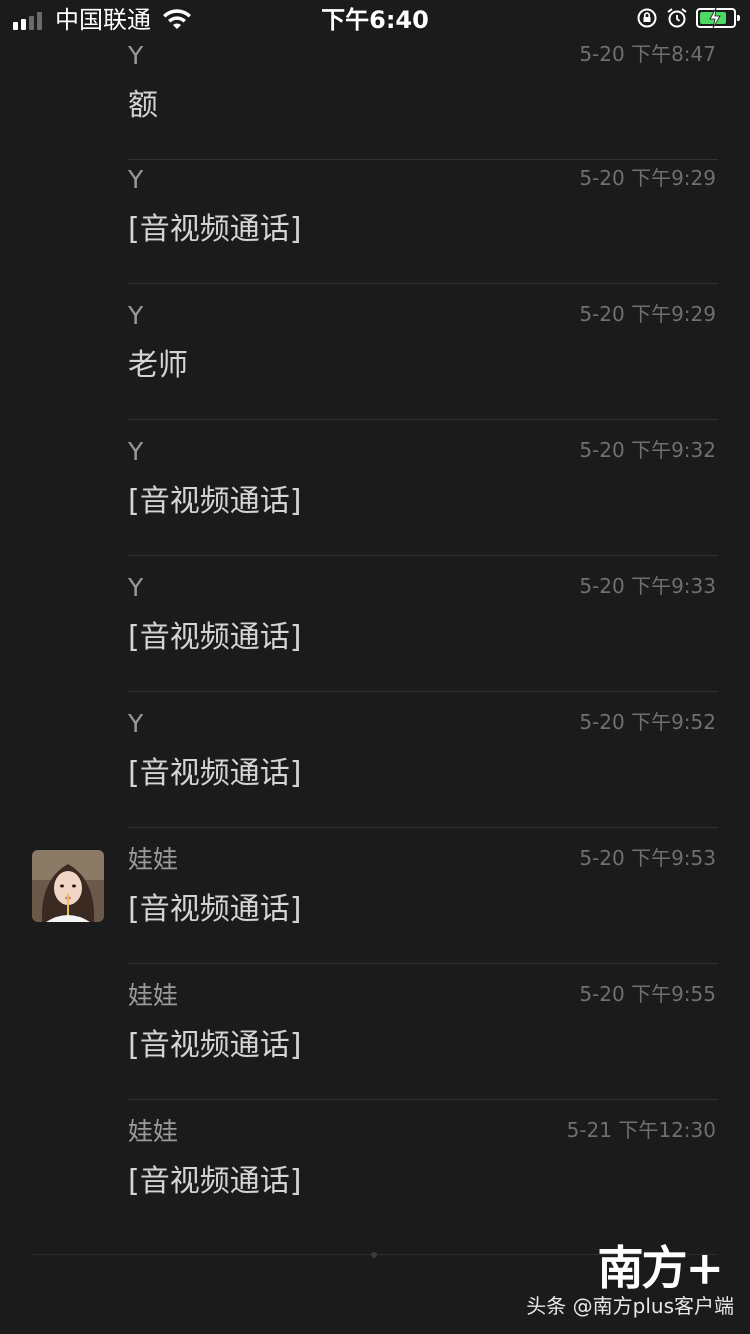  Describe the element at coordinates (375, 1032) in the screenshot. I see `list-item: 娃娃 5-20 下午9:55 [音视频通话]` at that location.